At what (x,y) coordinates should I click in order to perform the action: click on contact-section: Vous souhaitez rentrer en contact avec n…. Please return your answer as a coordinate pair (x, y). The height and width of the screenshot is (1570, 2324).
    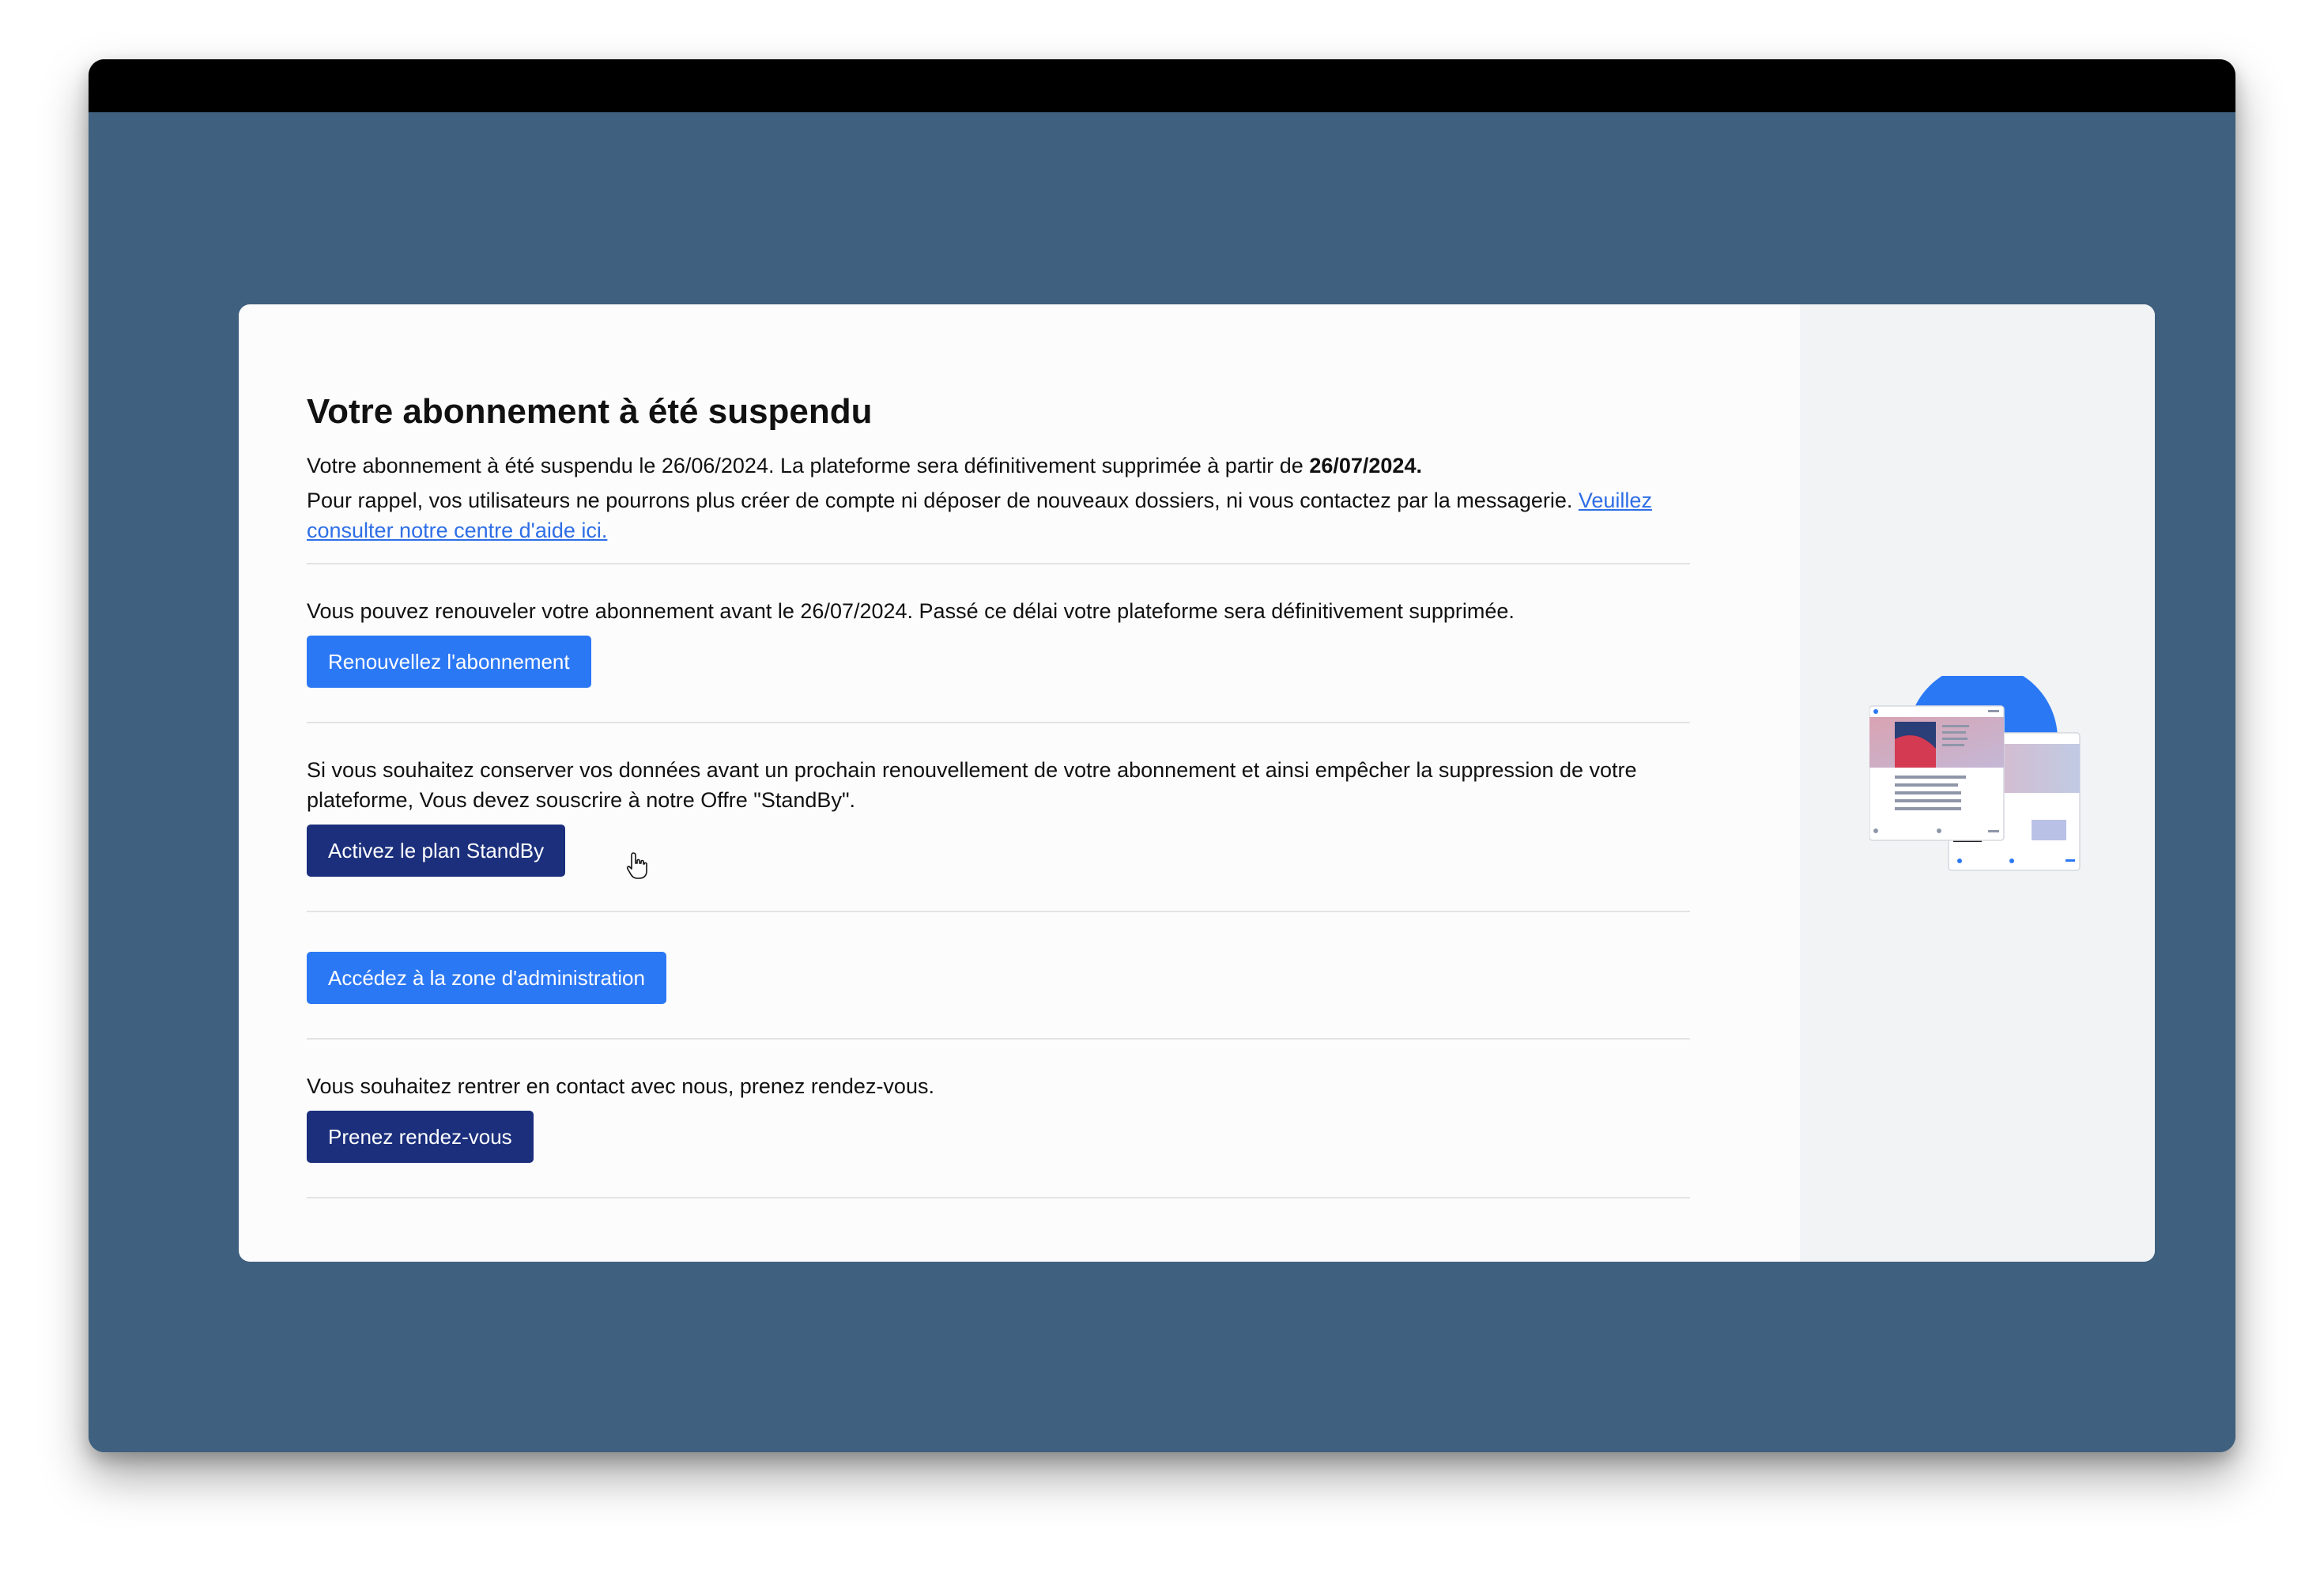
    Looking at the image, I should click on (998, 1101).